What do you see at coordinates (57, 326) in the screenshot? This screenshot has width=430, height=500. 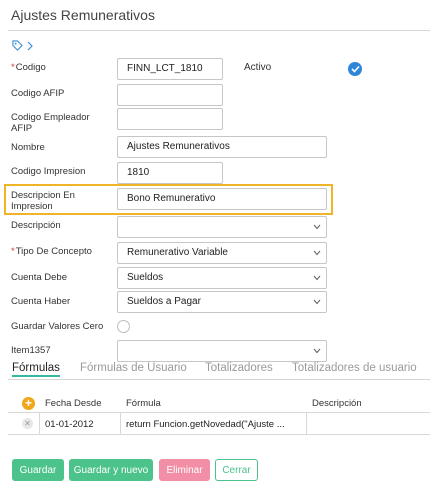 I see `guardar-valores-cero-label: Guardar Valores Cero` at bounding box center [57, 326].